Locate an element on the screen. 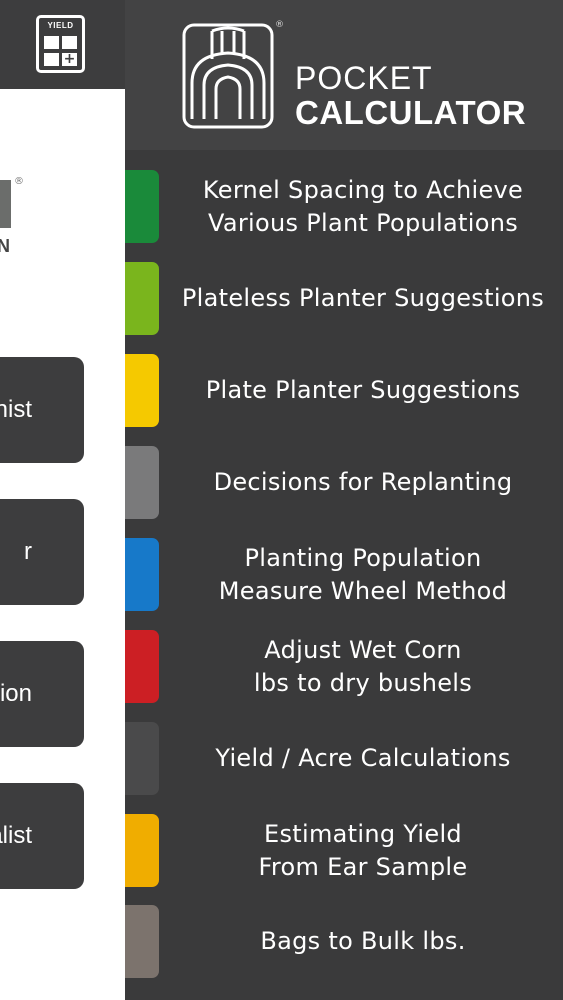  contact-button-2: r is located at coordinates (42, 552).